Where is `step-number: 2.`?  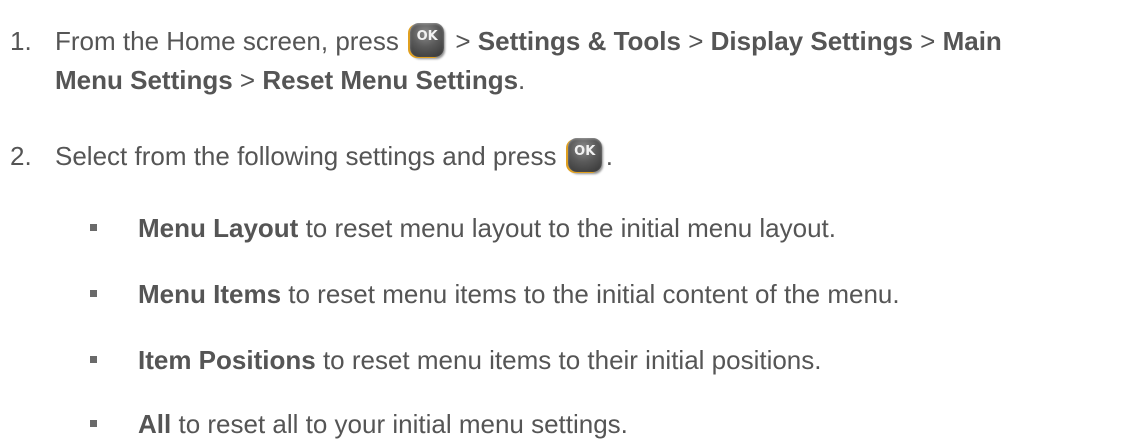 step-number: 2. is located at coordinates (21, 156).